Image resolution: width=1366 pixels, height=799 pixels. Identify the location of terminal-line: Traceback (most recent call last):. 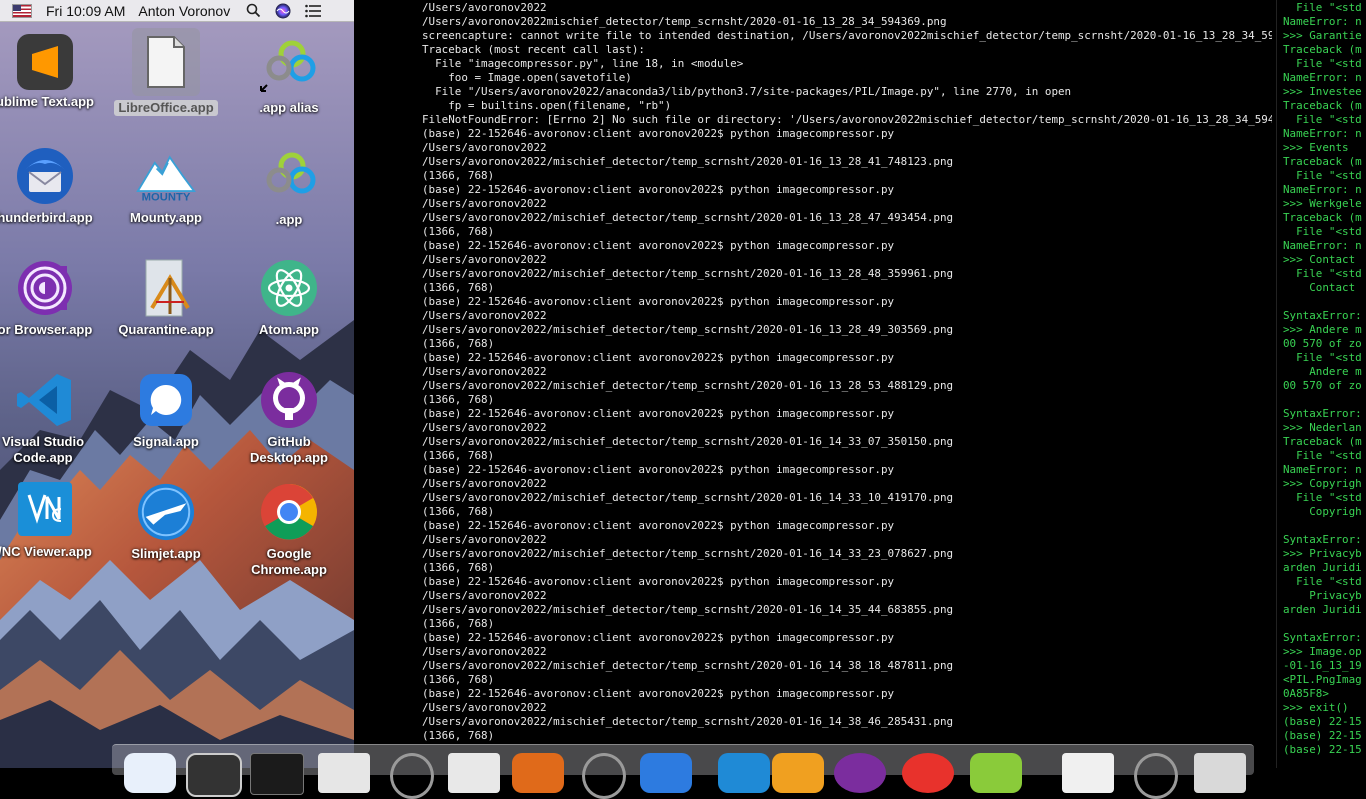
(533, 49).